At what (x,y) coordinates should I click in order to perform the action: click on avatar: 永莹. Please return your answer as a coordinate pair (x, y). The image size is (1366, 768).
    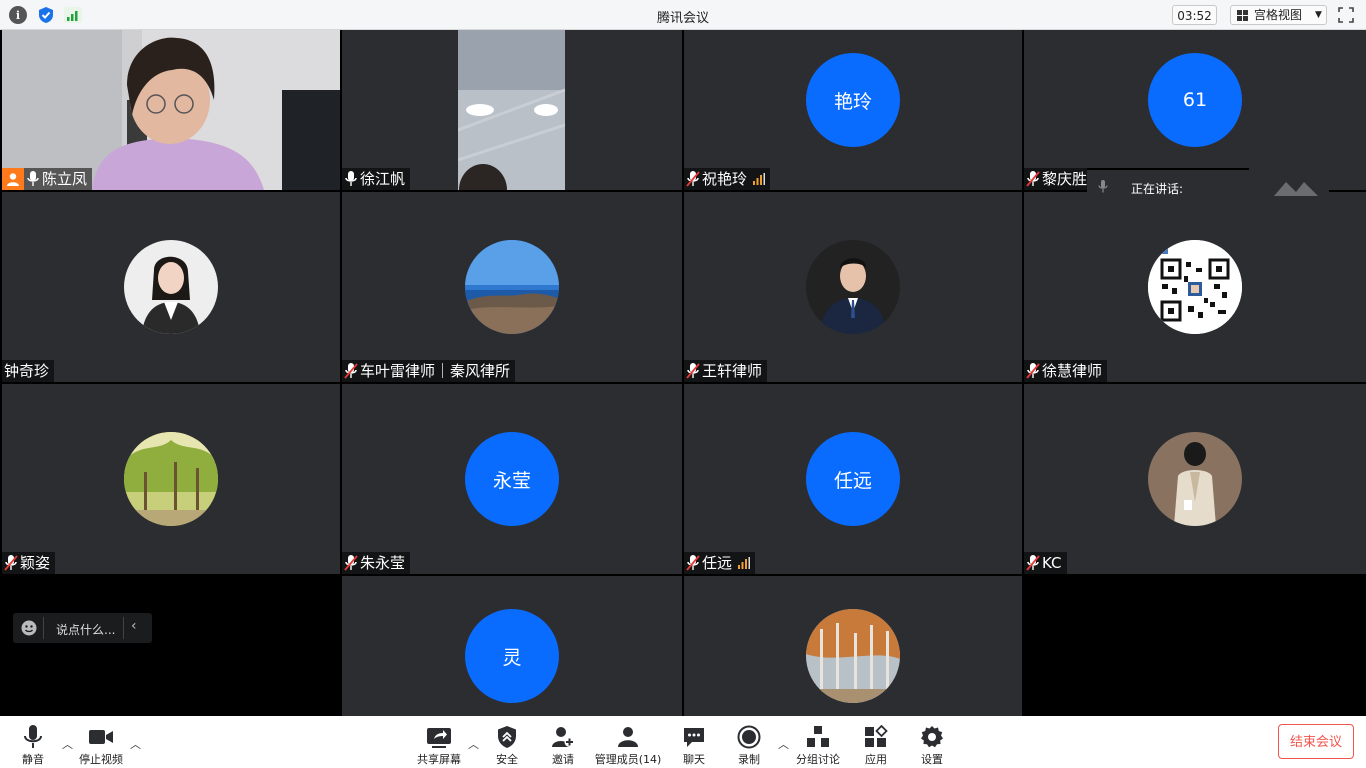
    Looking at the image, I should click on (512, 479).